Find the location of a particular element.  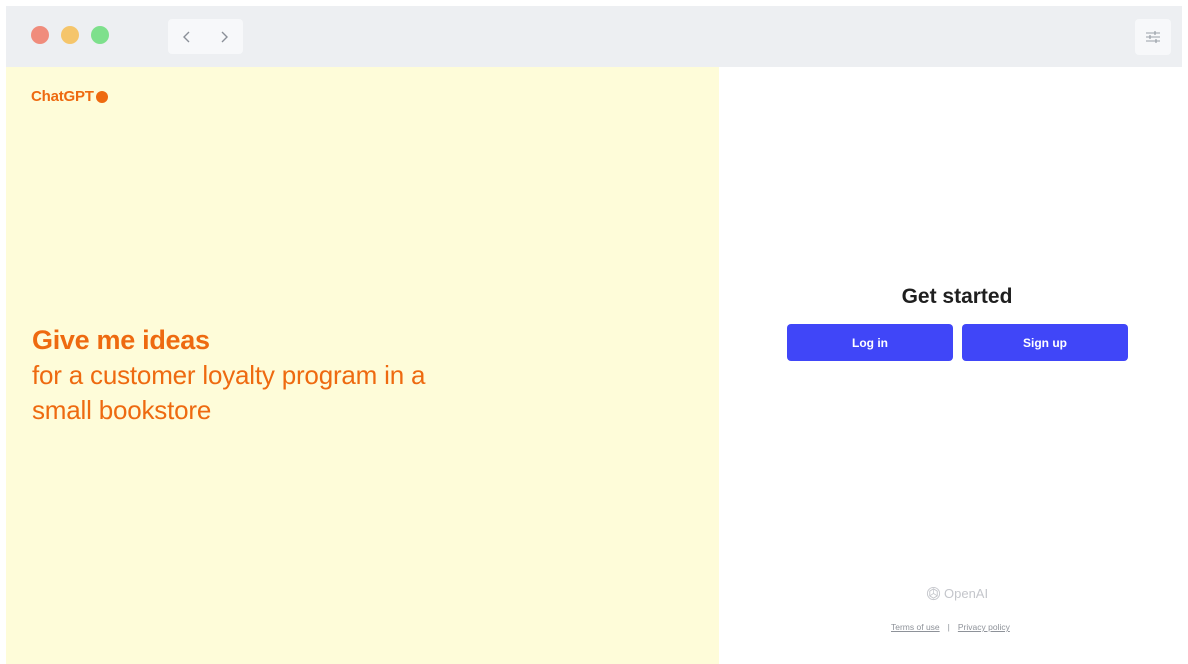

sign-up-button: Sign up is located at coordinates (1045, 342).